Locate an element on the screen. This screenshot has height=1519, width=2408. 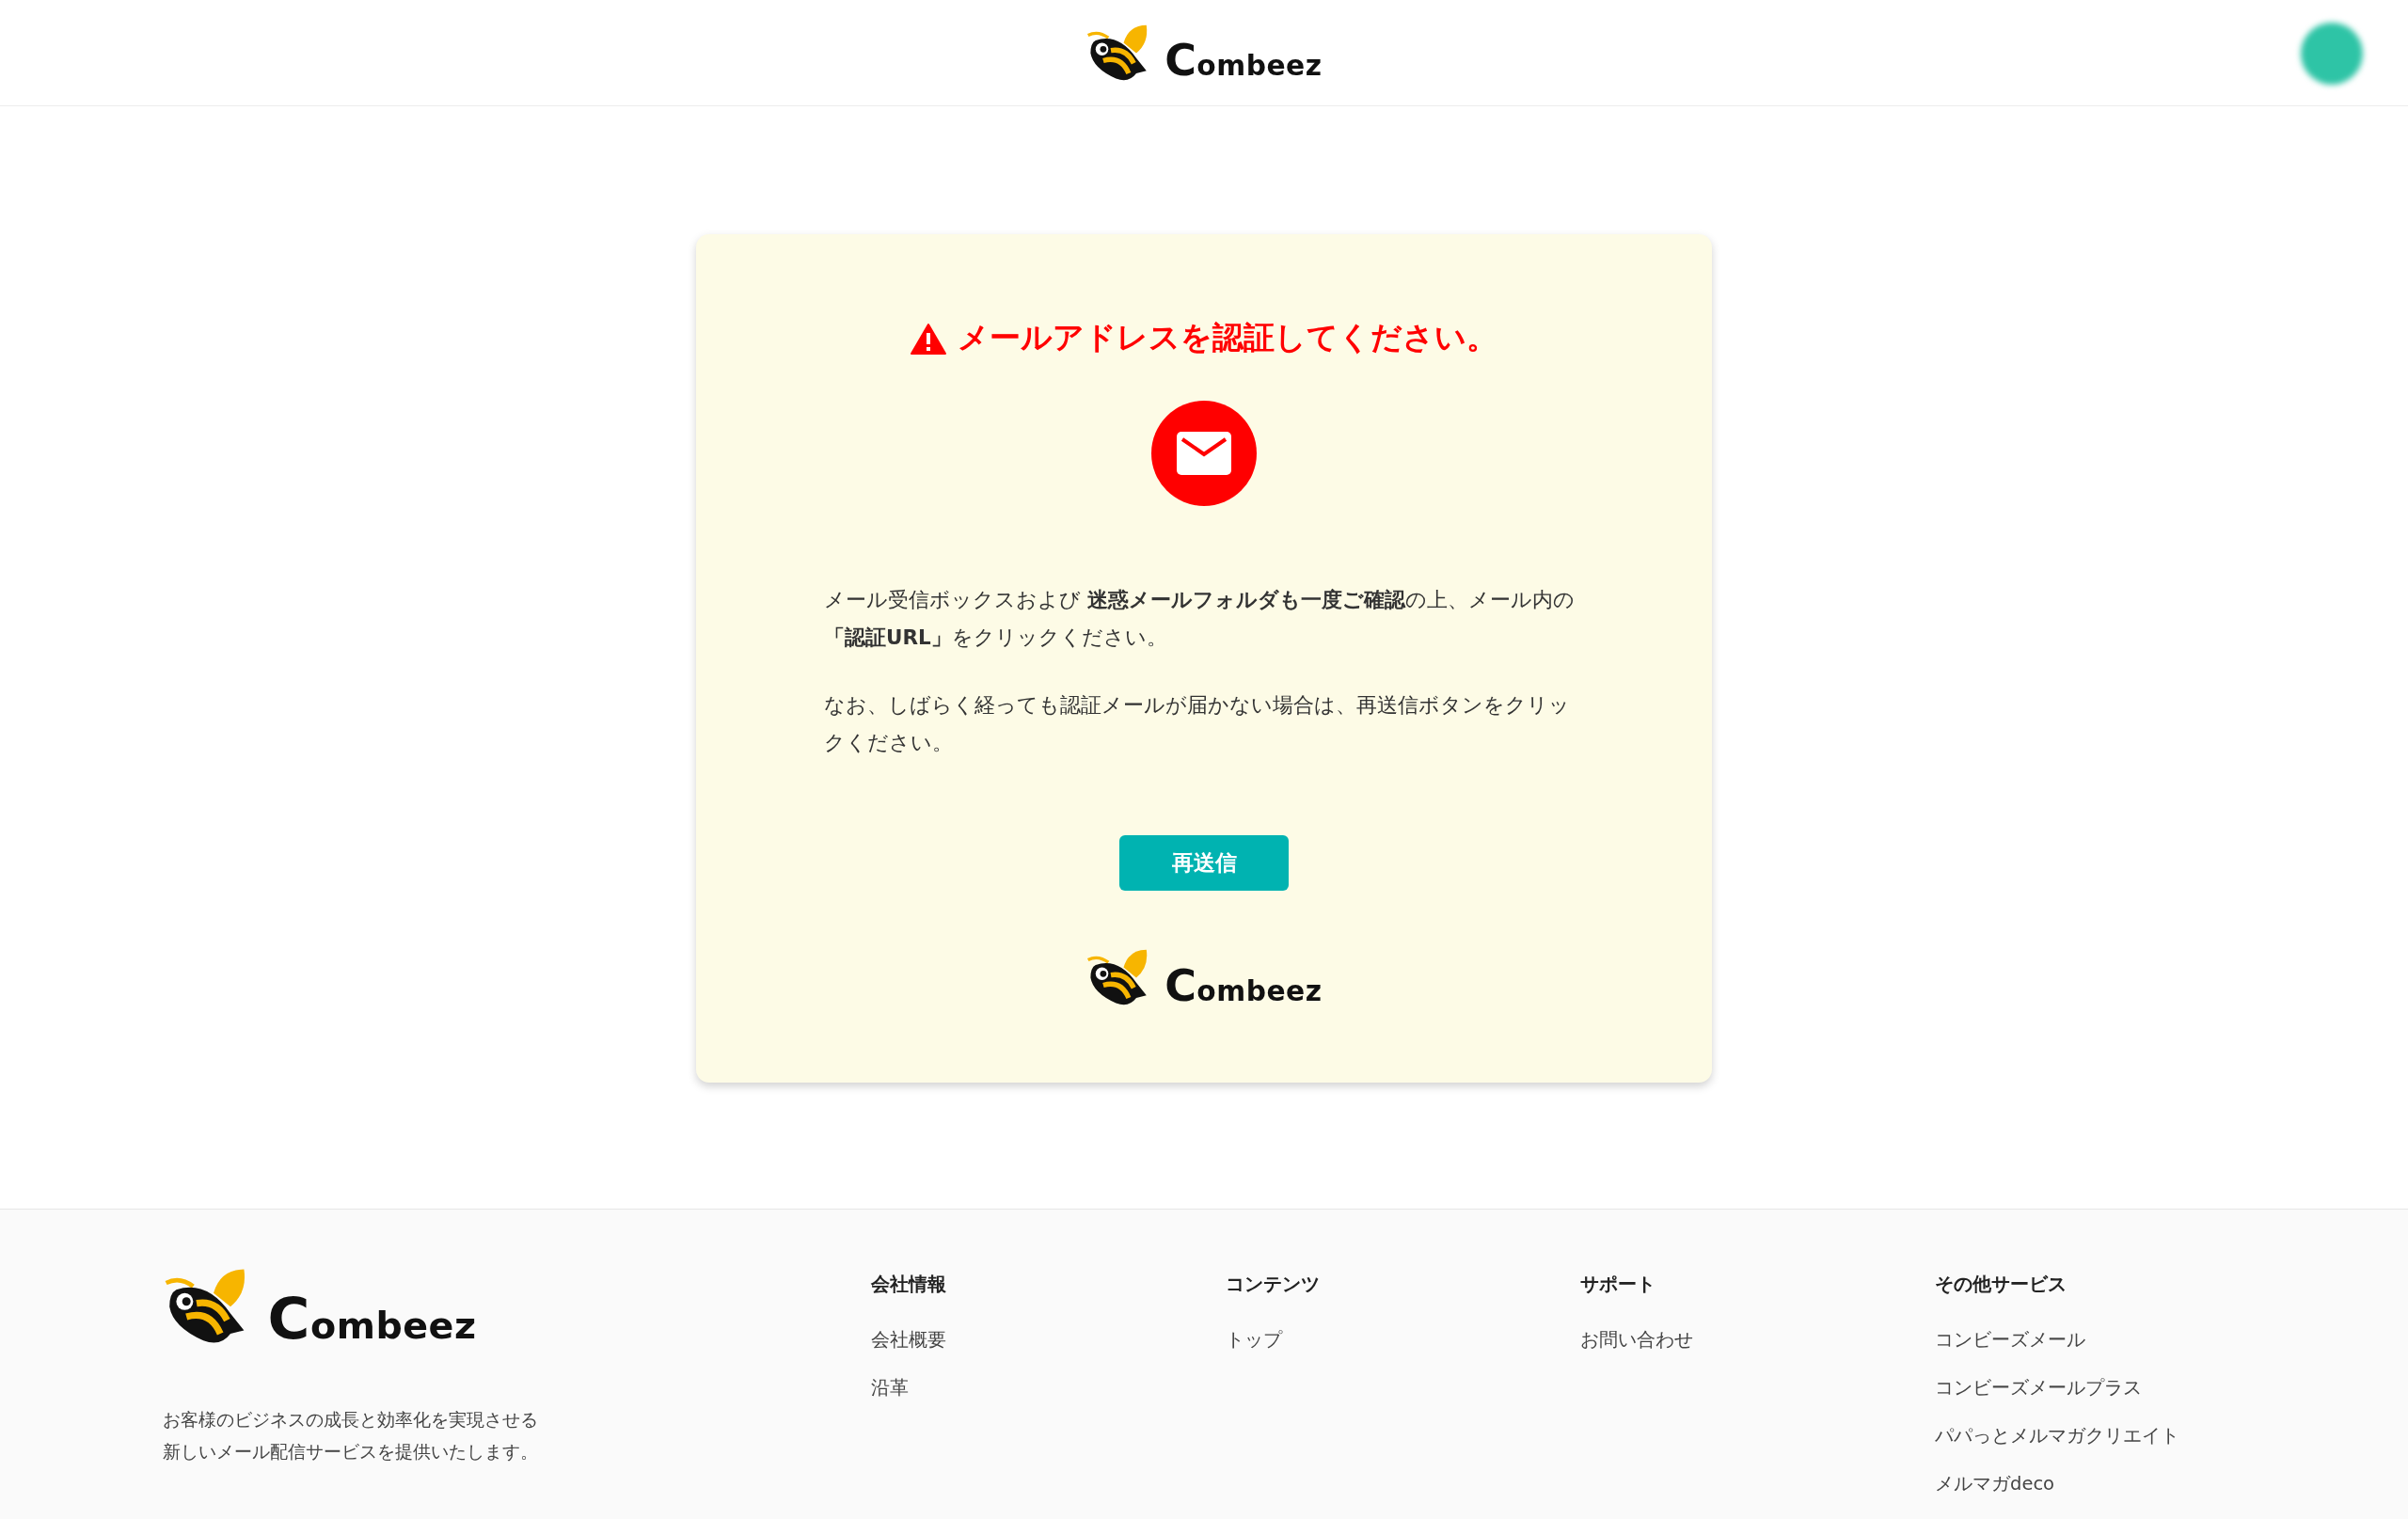
footer-heading: コンテンツ is located at coordinates (1273, 1284).